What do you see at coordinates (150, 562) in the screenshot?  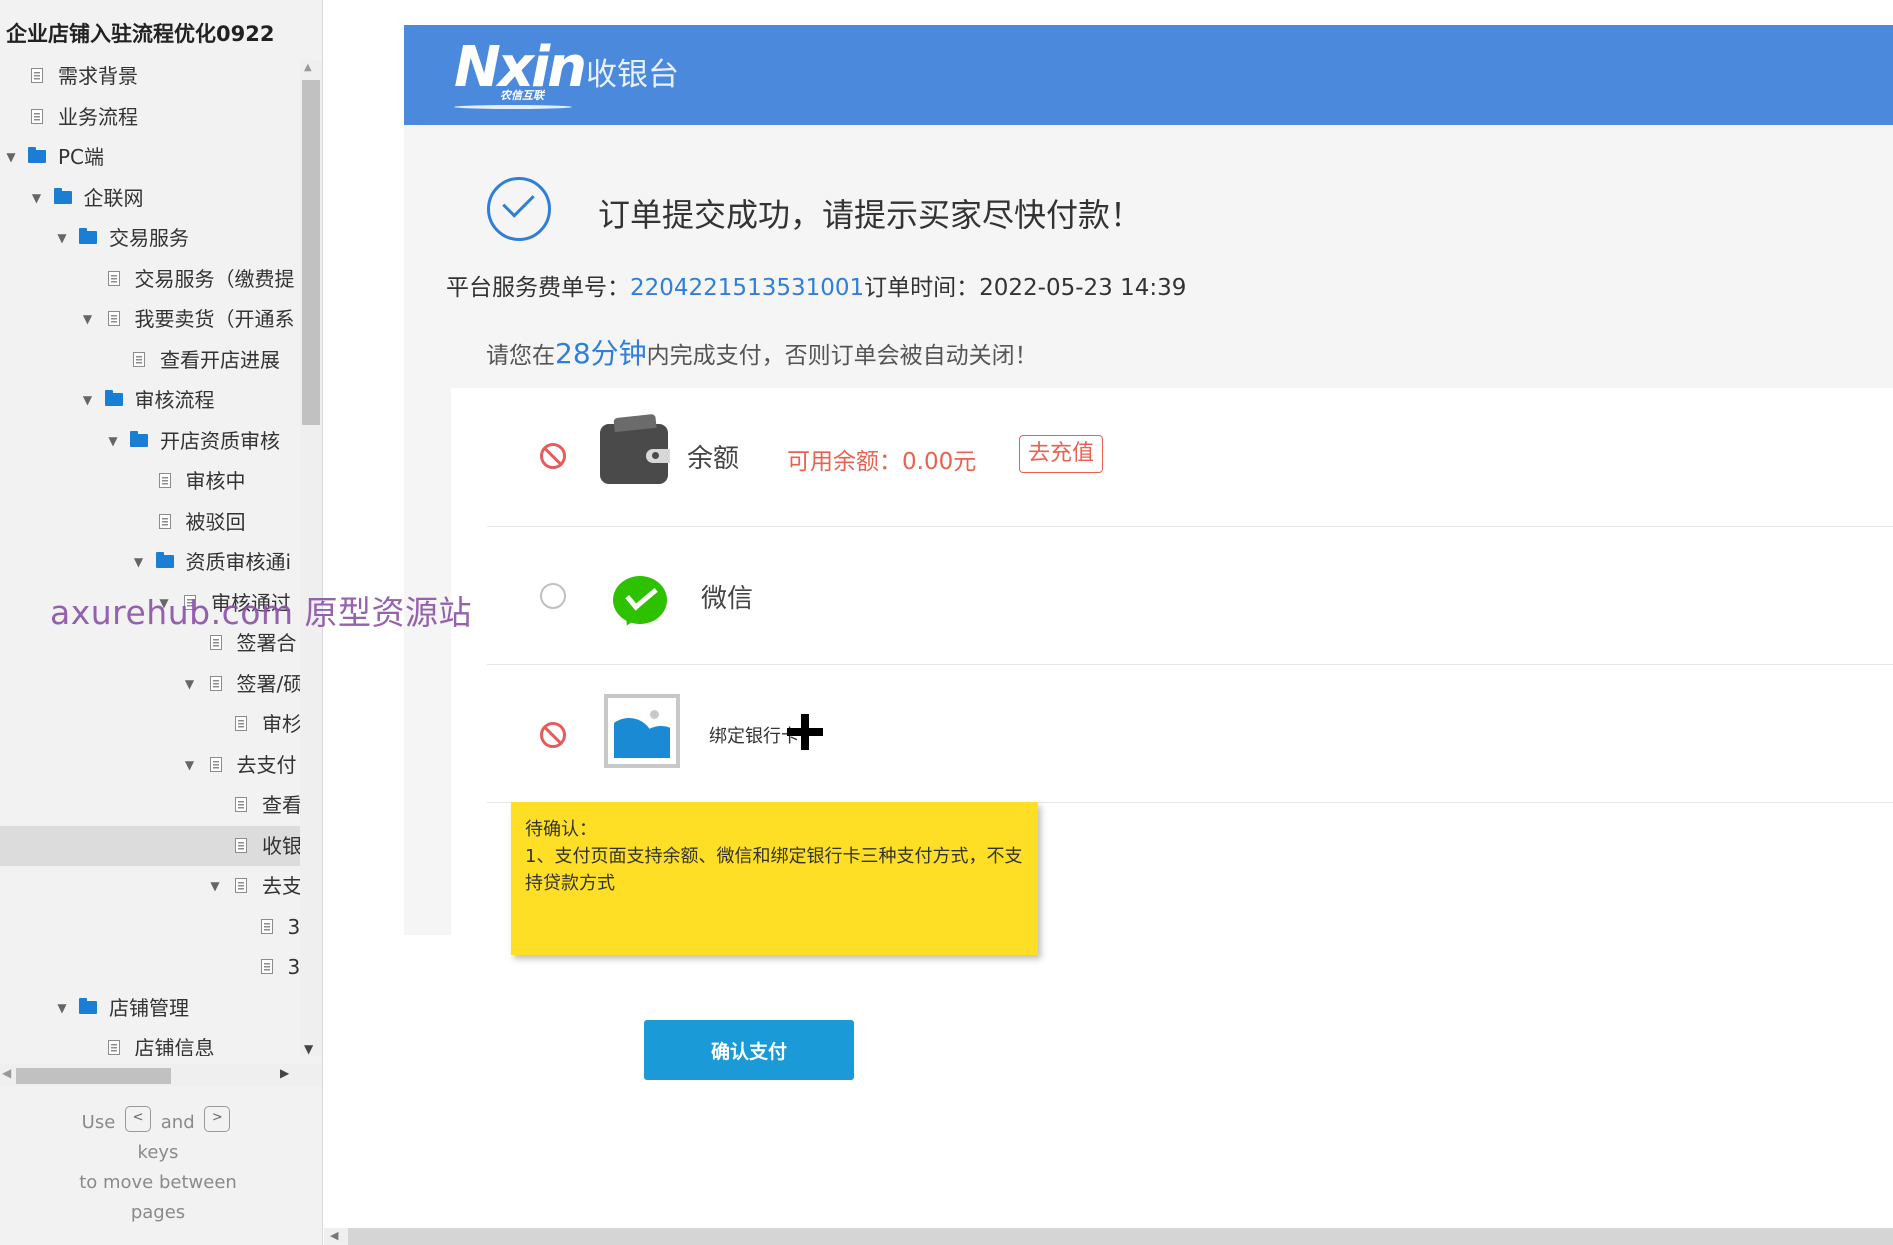 I see `tree-node: ▼ 资质审核通i` at bounding box center [150, 562].